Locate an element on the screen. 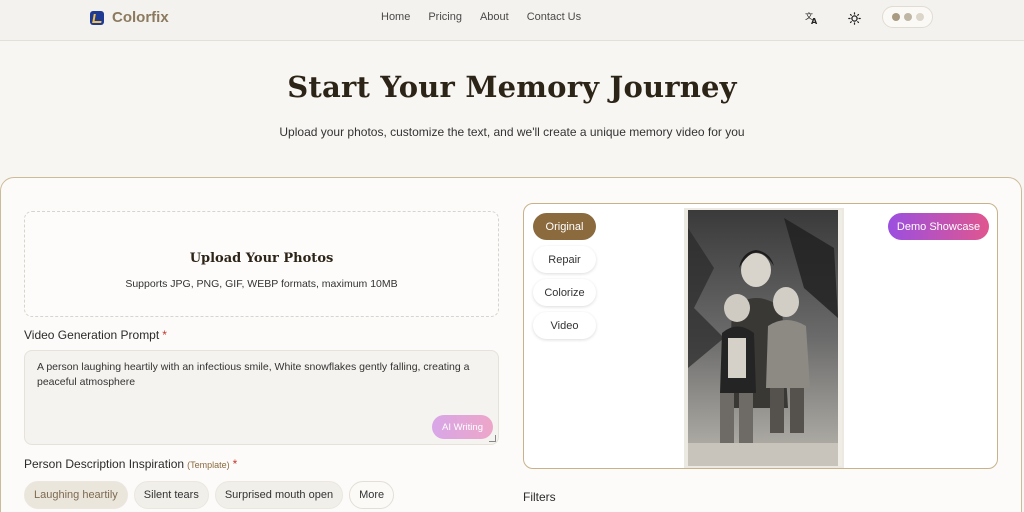 Image resolution: width=1024 pixels, height=512 pixels. upload-title: Upload Your Photos is located at coordinates (261, 258).